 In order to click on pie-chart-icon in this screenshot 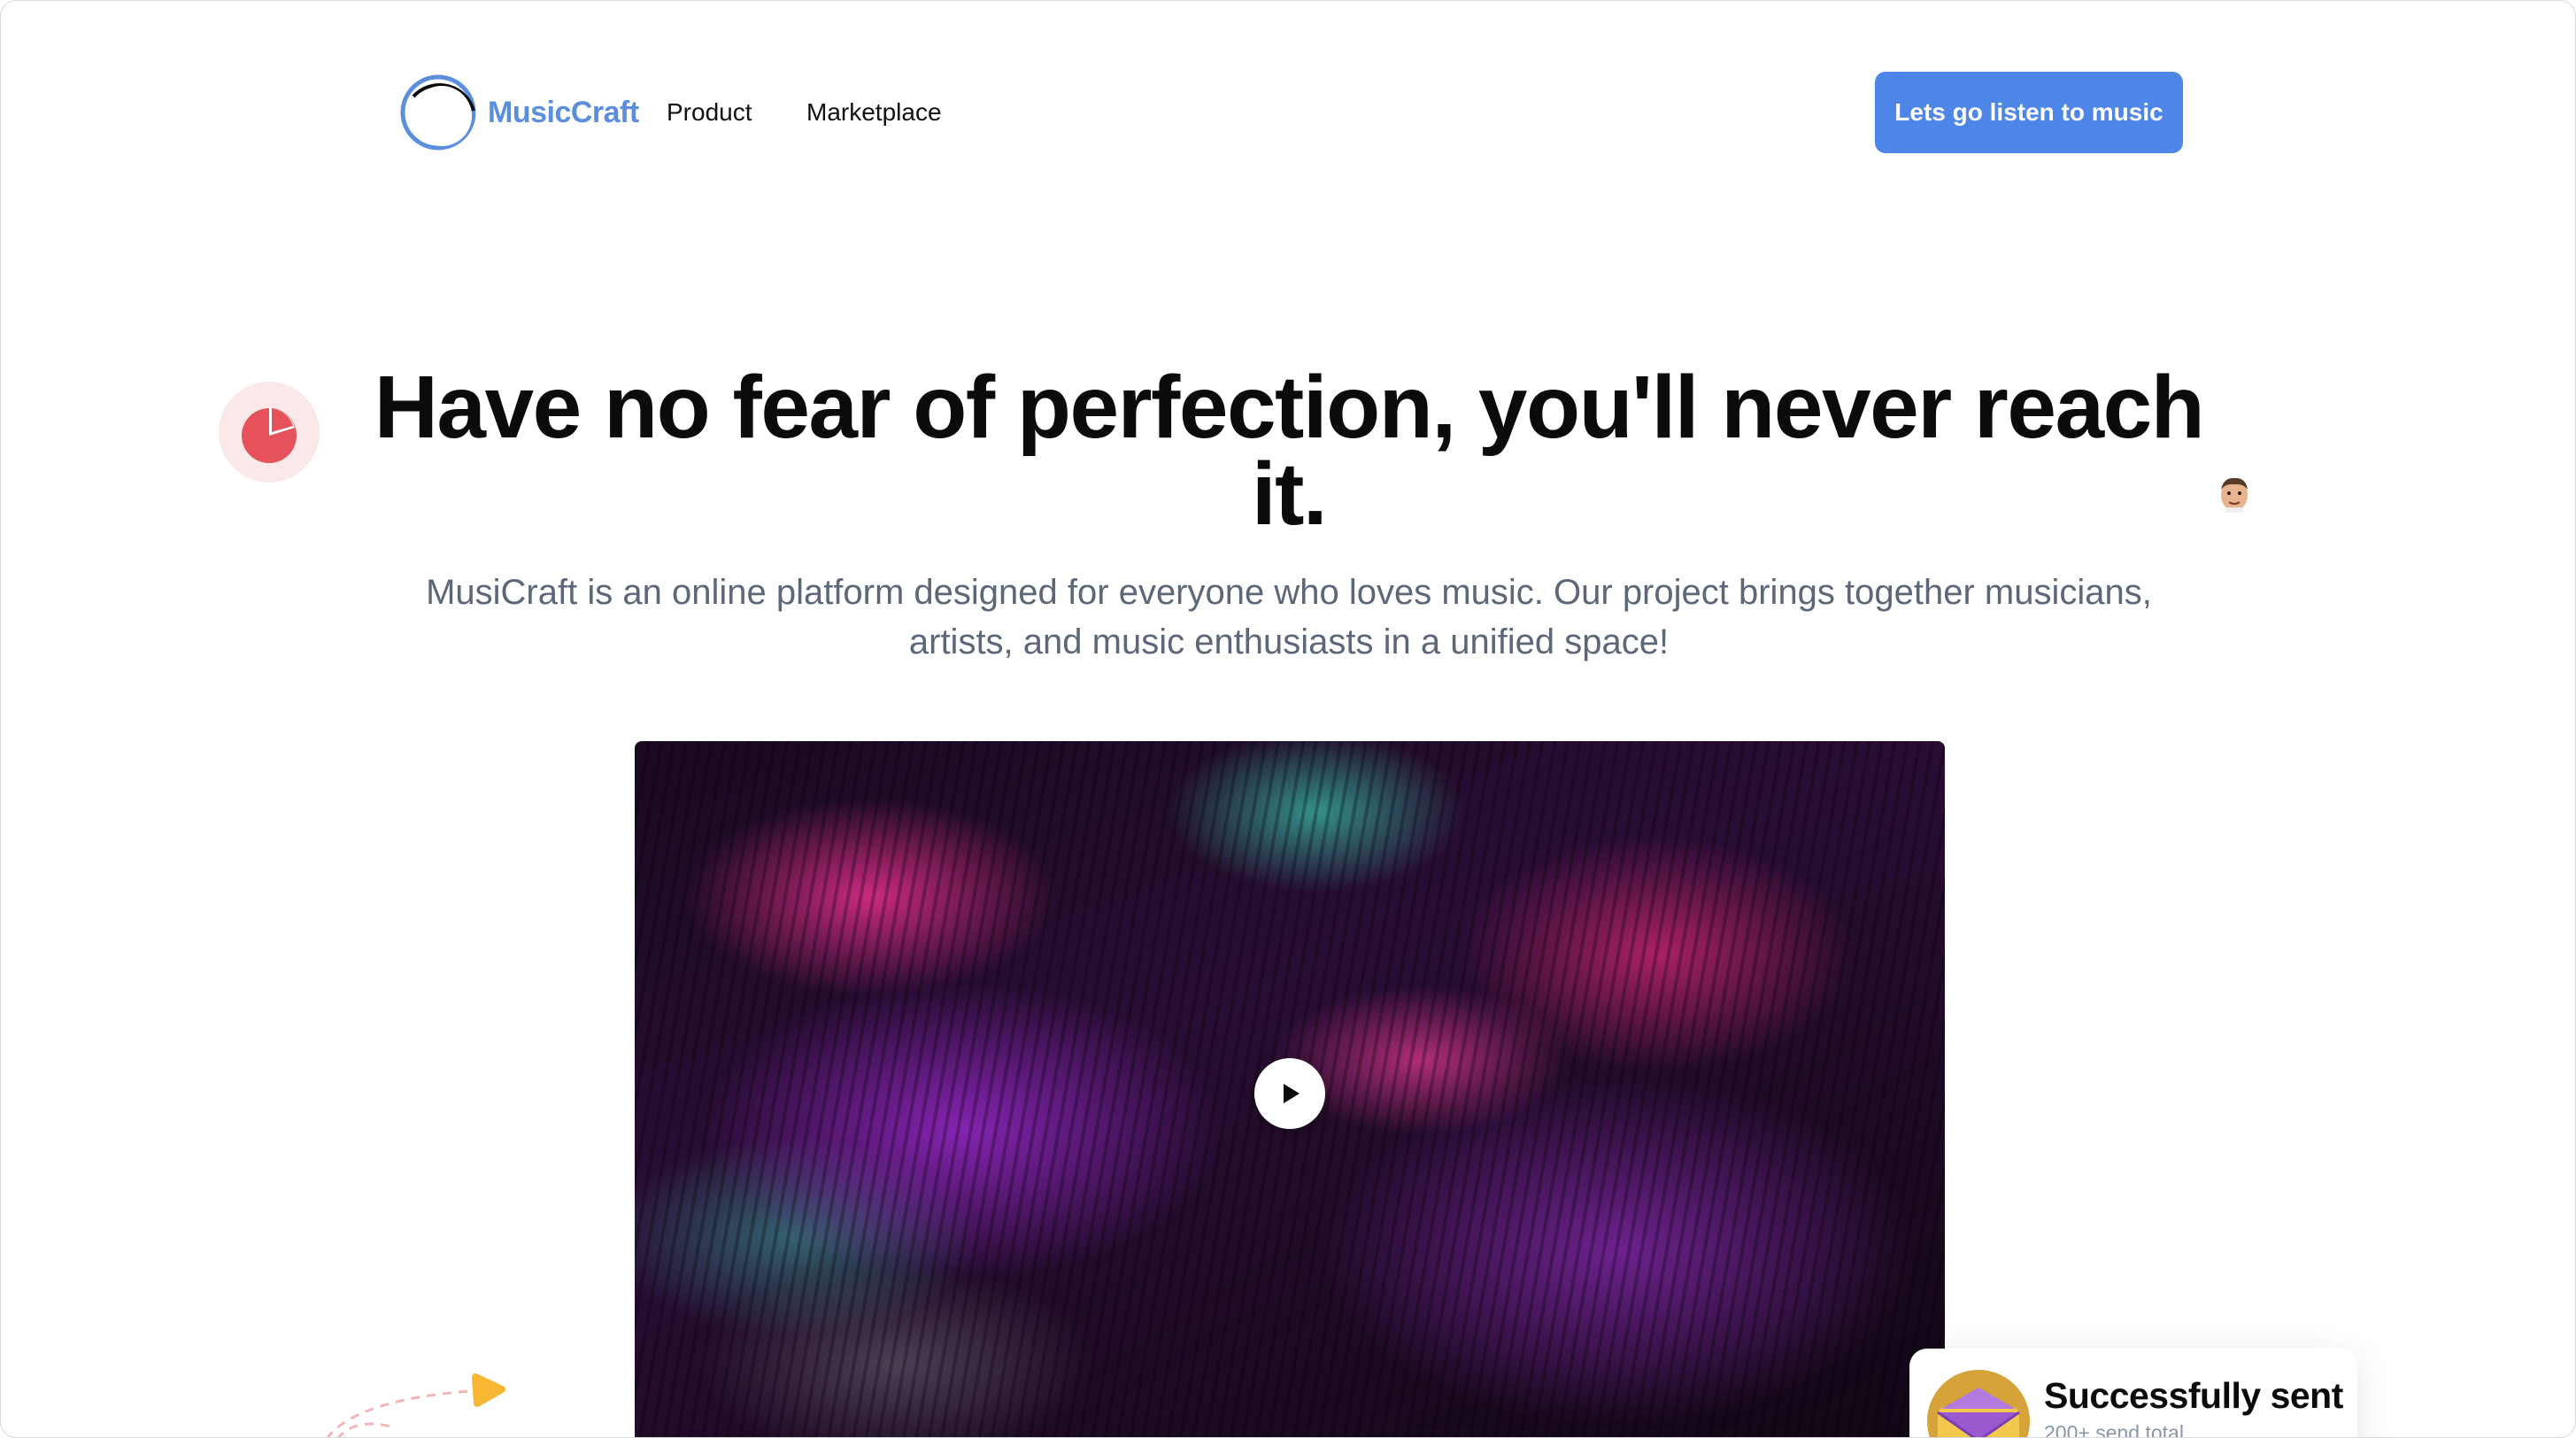, I will do `click(269, 432)`.